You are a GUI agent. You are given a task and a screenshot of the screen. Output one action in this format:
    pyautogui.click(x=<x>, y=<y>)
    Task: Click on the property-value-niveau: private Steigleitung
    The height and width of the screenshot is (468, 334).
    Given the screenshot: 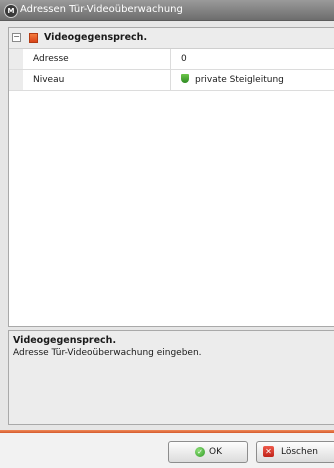 What is the action you would take?
    pyautogui.click(x=228, y=80)
    